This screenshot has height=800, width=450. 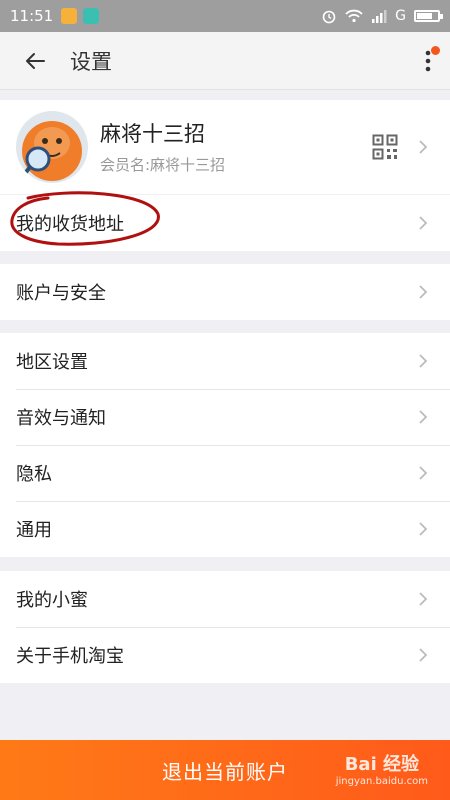 I want to click on member-name: 会员名:麻将十三招, so click(x=163, y=164).